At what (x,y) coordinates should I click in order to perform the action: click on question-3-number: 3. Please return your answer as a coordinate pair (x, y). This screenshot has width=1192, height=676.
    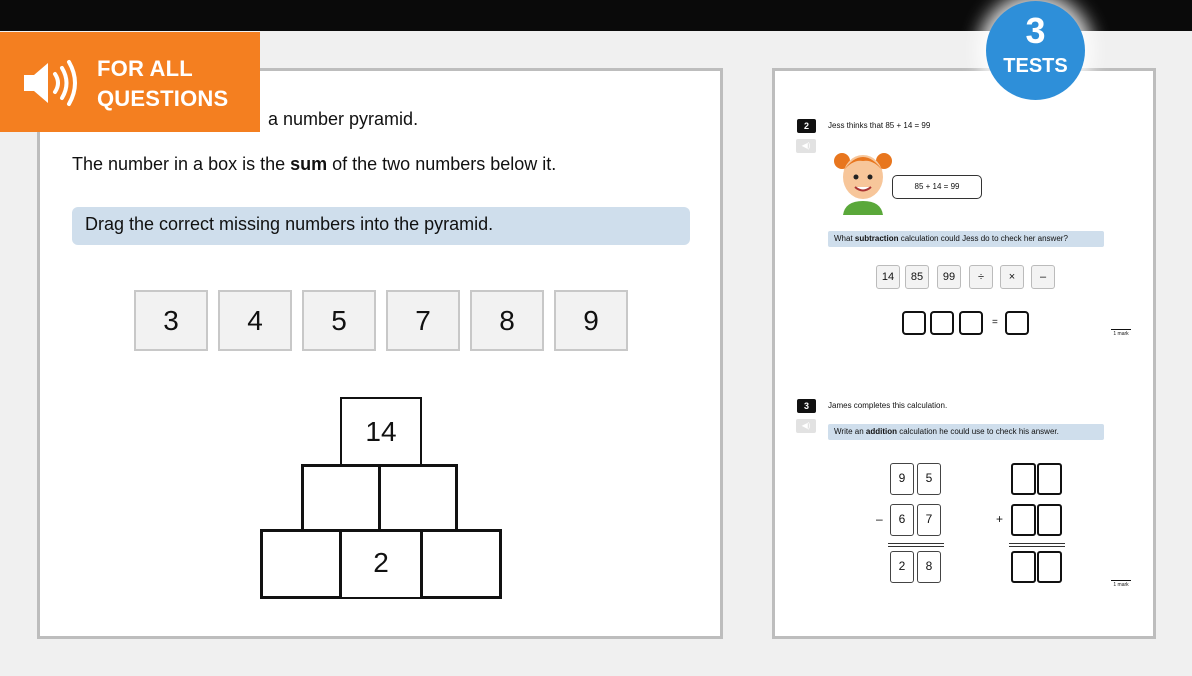
    Looking at the image, I should click on (806, 406).